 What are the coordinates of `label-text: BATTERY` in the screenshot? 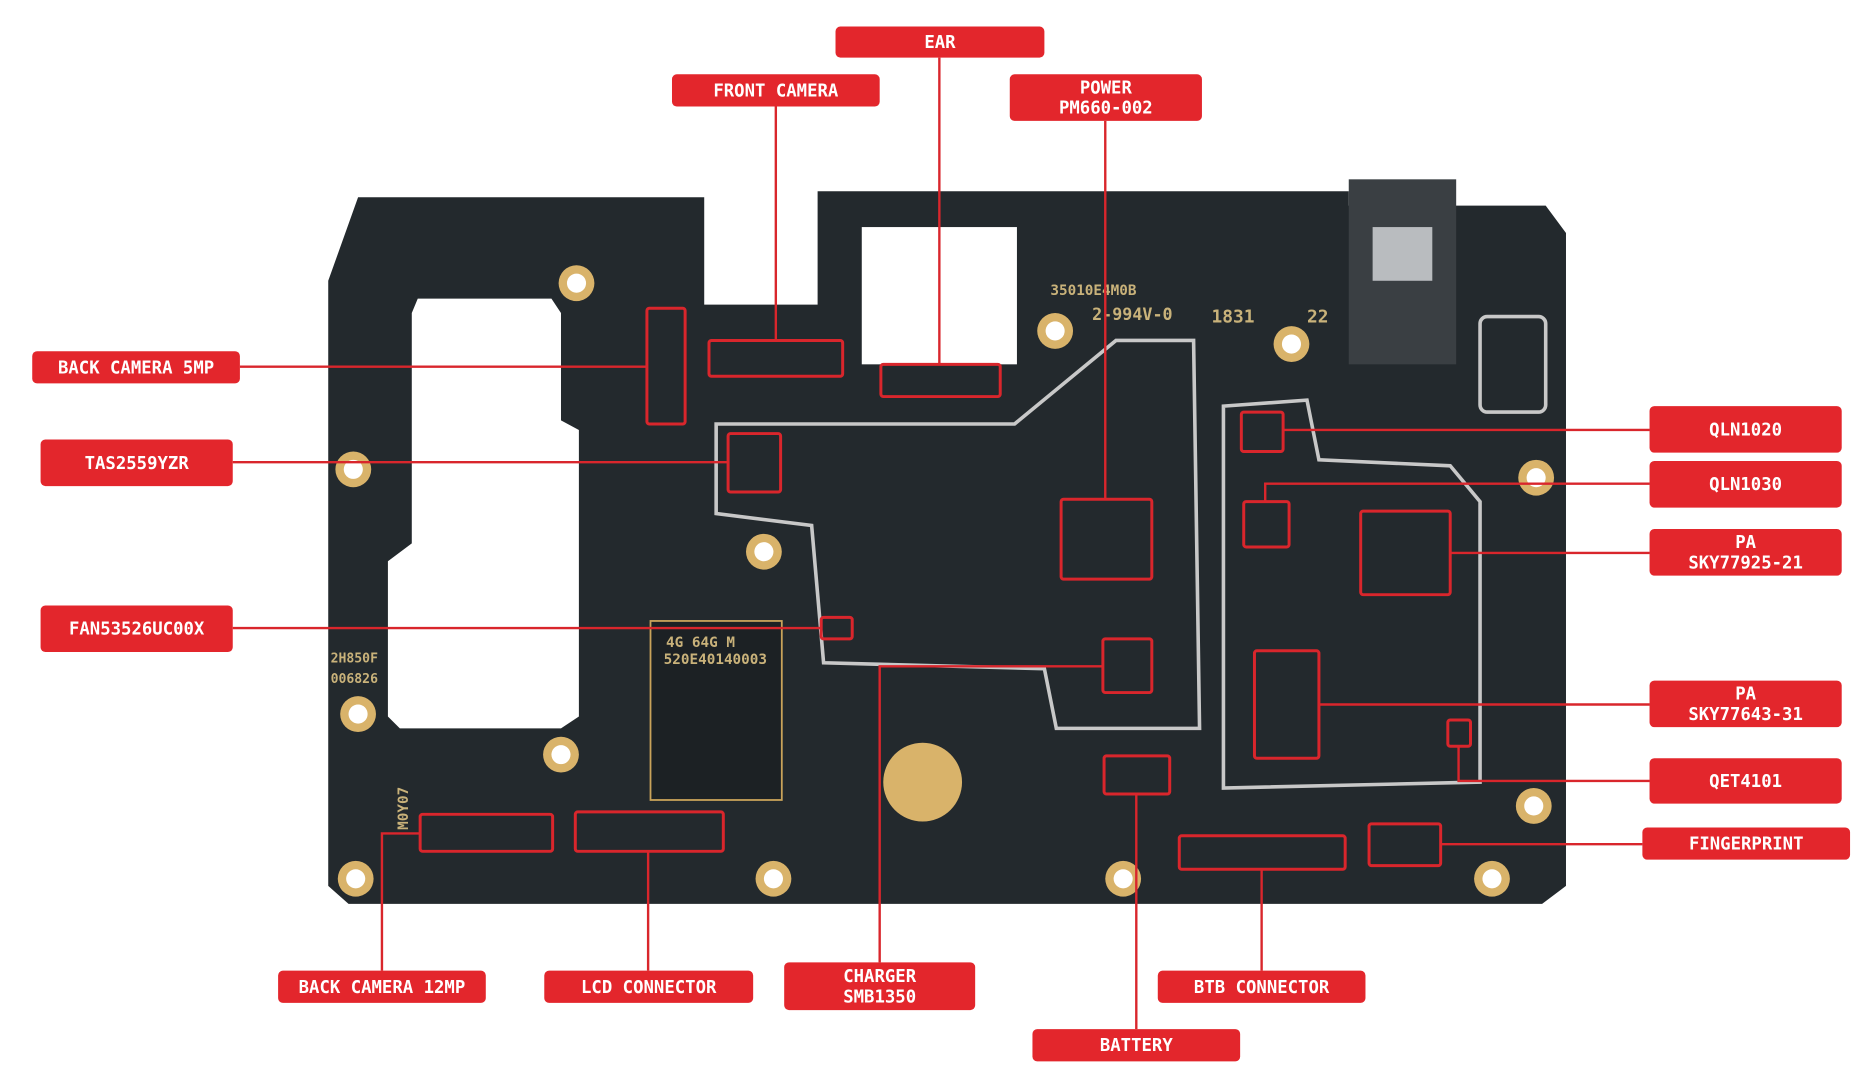 It's located at (1136, 1046).